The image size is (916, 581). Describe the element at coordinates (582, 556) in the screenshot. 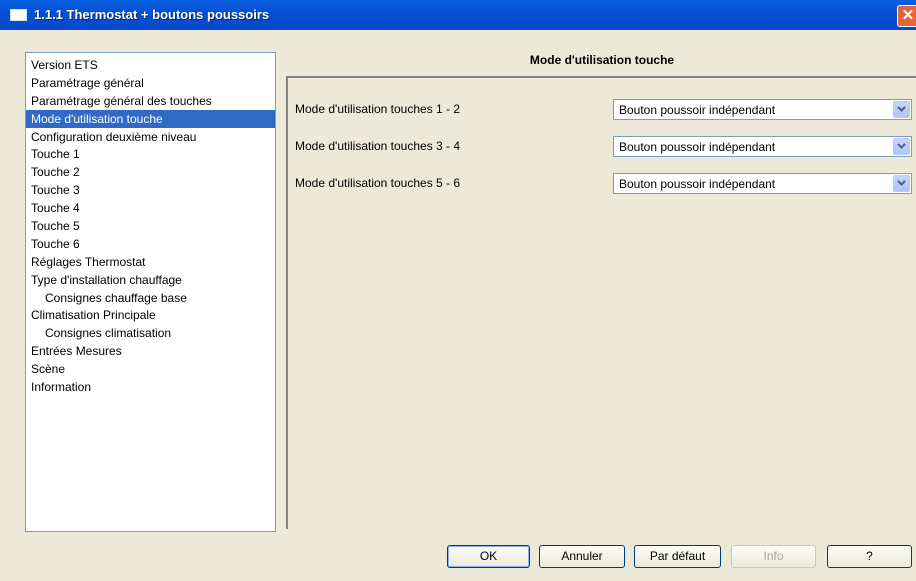

I see `cancel-button: Annuler` at that location.